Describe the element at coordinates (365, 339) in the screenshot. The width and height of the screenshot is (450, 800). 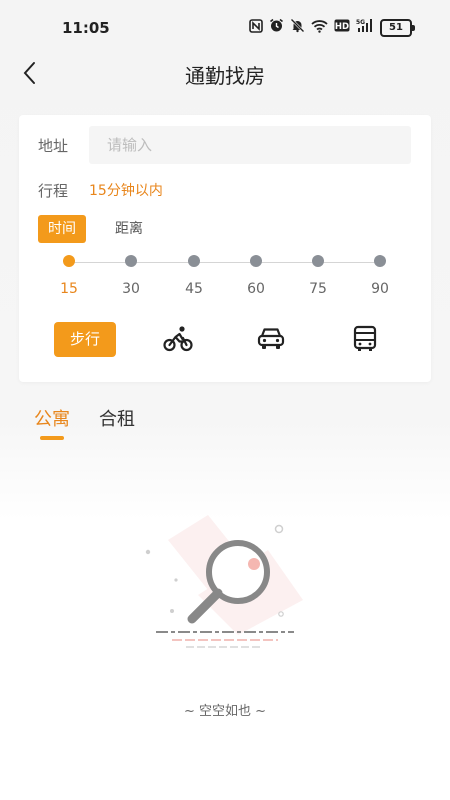
I see `bus-icon` at that location.